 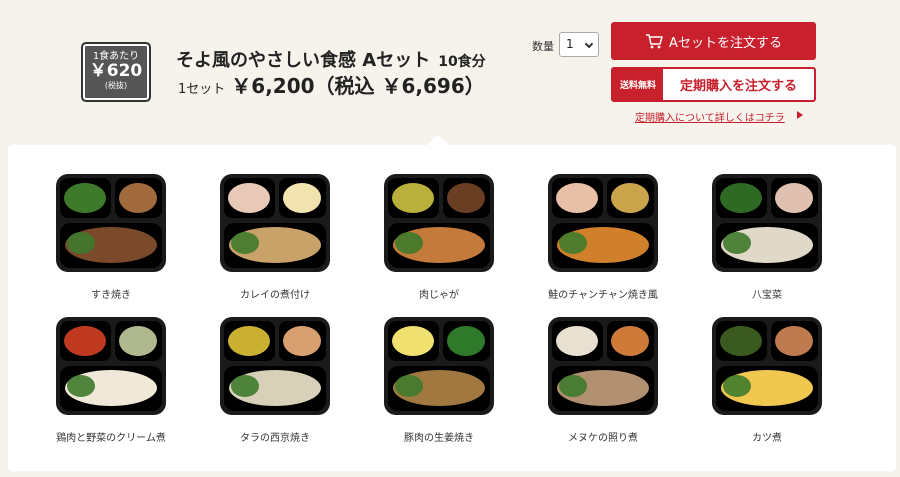 What do you see at coordinates (767, 438) in the screenshot?
I see `menu-item-name: カツ煮` at bounding box center [767, 438].